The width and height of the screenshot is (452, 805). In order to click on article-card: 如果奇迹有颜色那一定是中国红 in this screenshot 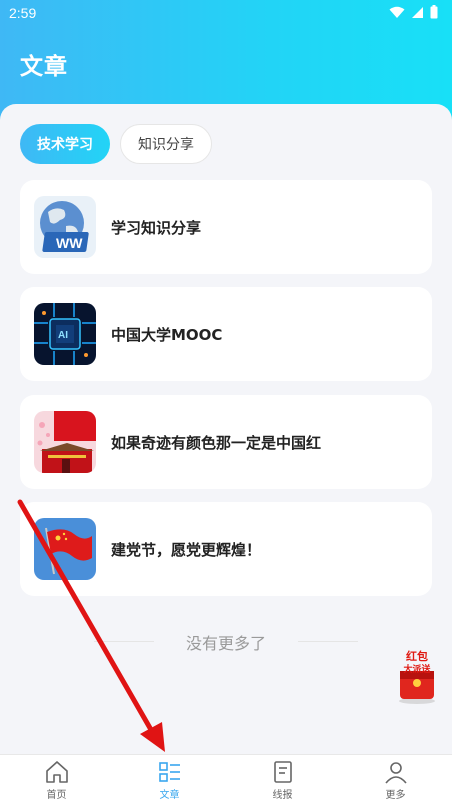, I will do `click(226, 442)`.